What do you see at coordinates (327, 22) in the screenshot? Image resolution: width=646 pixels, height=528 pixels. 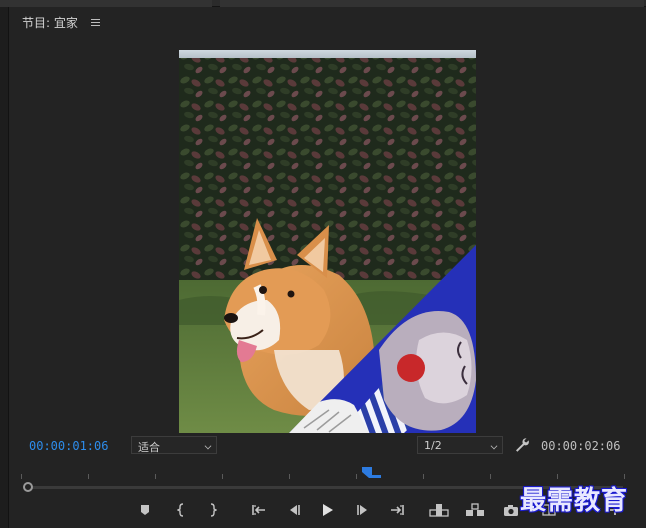 I see `panel-header: 节目: 宜家` at bounding box center [327, 22].